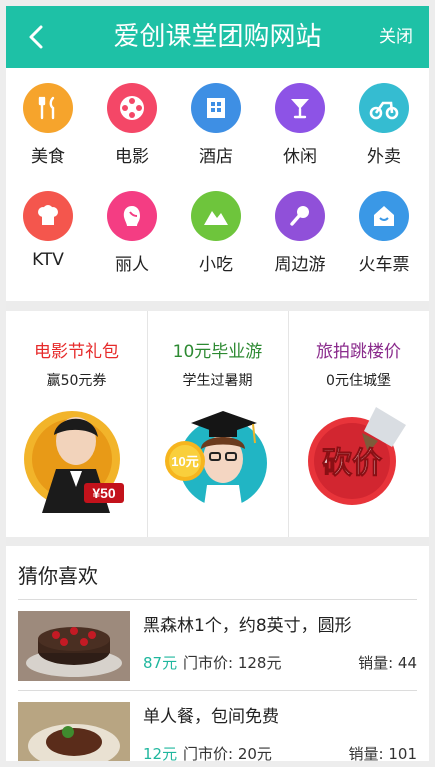  What do you see at coordinates (132, 157) in the screenshot?
I see `category-label: 电影` at bounding box center [132, 157].